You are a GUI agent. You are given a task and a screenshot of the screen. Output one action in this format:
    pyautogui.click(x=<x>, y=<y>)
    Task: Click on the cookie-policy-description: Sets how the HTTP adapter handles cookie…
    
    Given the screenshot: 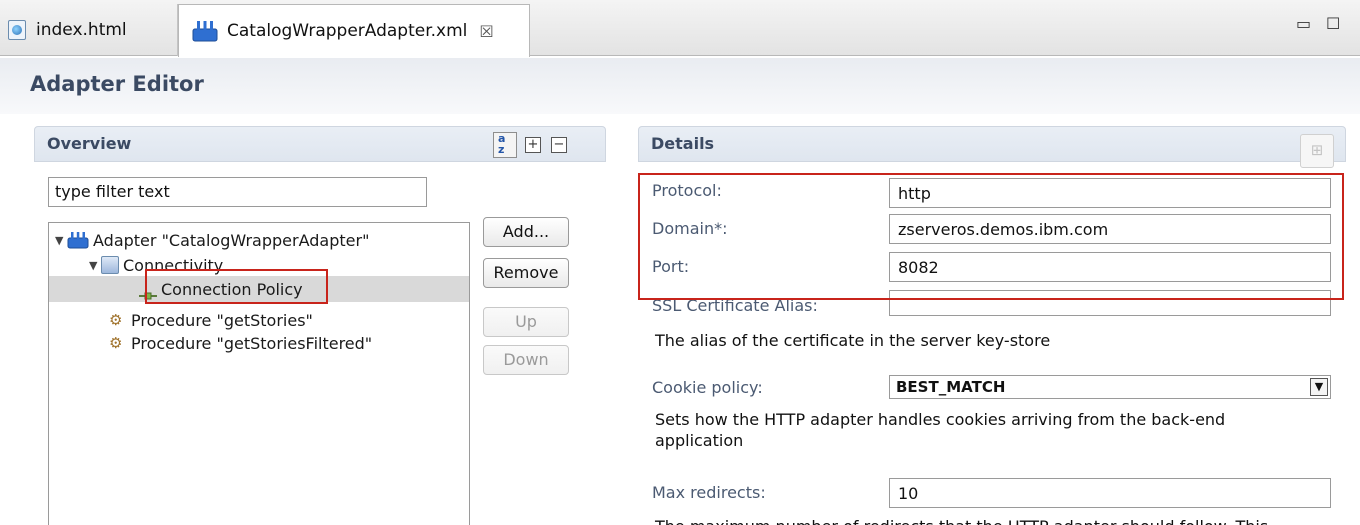 What is the action you would take?
    pyautogui.click(x=940, y=430)
    